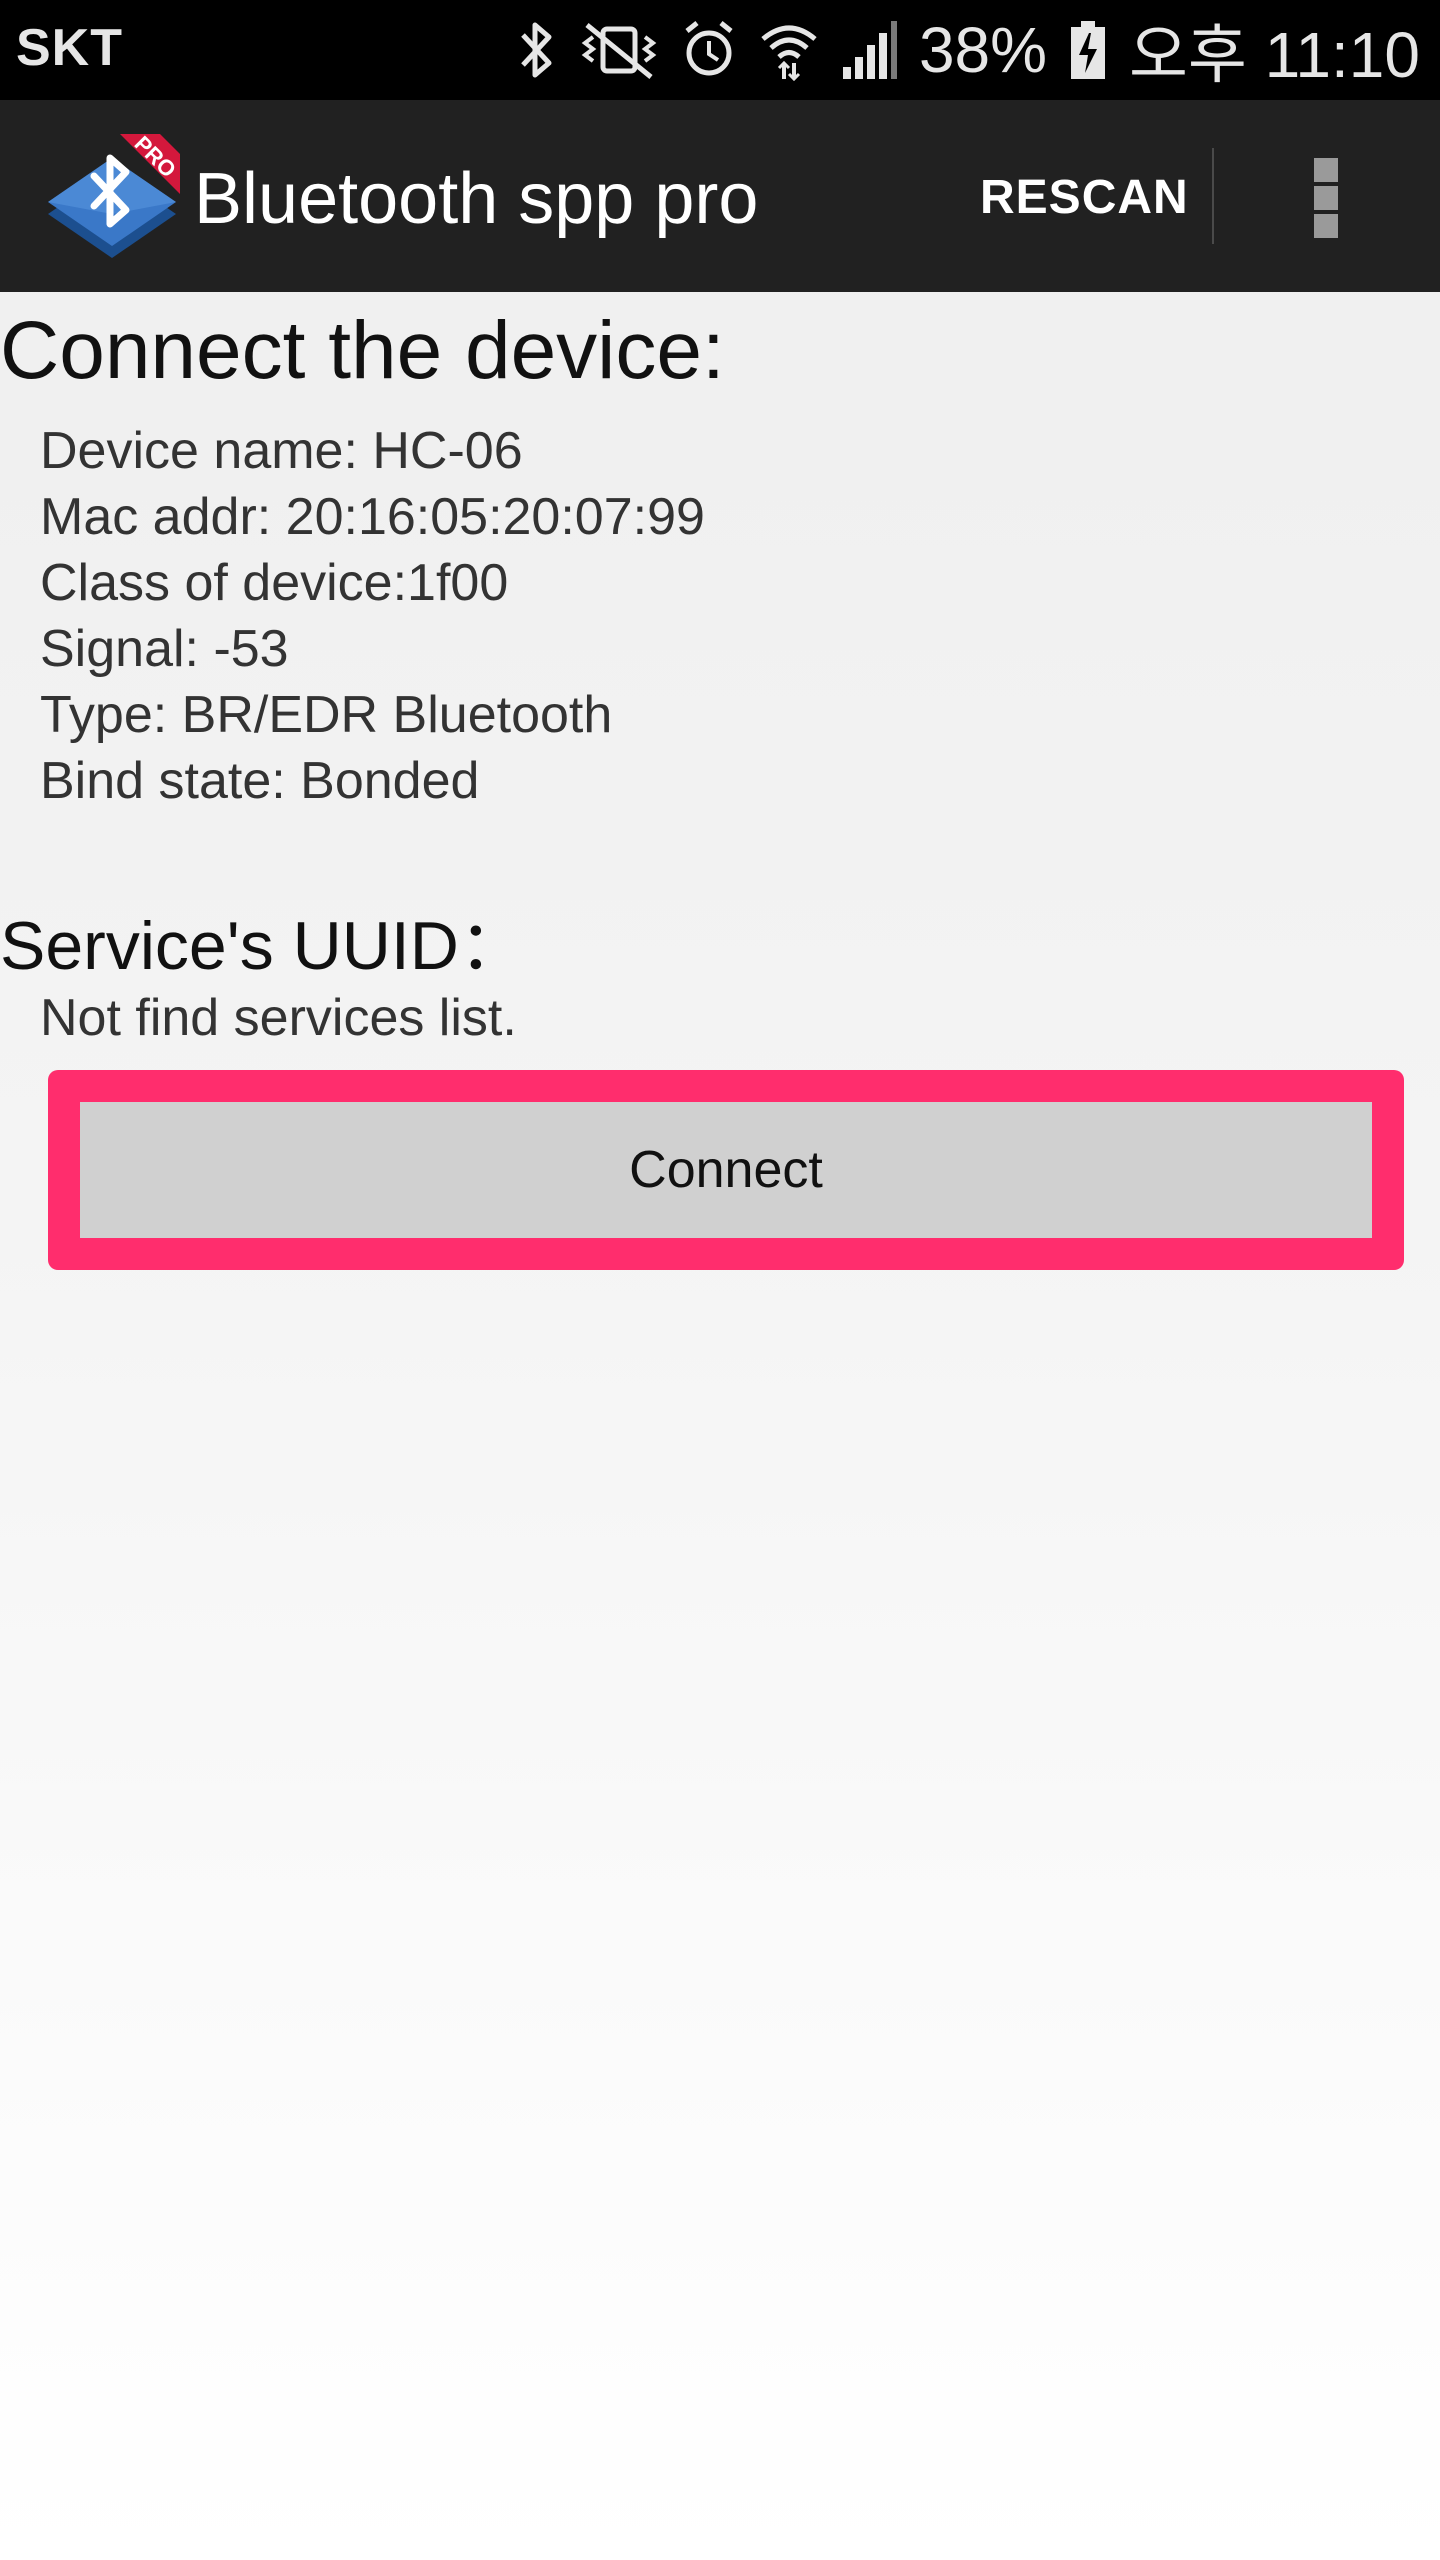  I want to click on service-uuid-heading: Service's UUID：, so click(263, 946).